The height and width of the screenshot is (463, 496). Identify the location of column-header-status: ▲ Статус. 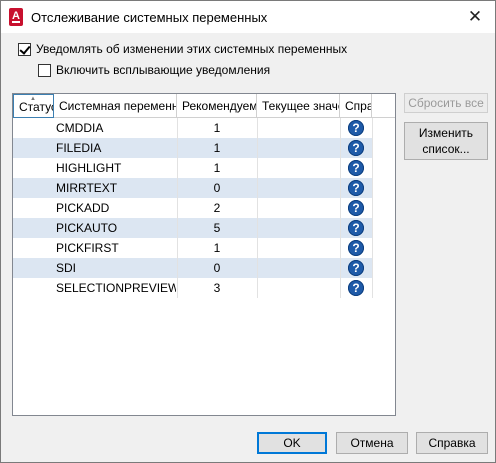
(33, 106).